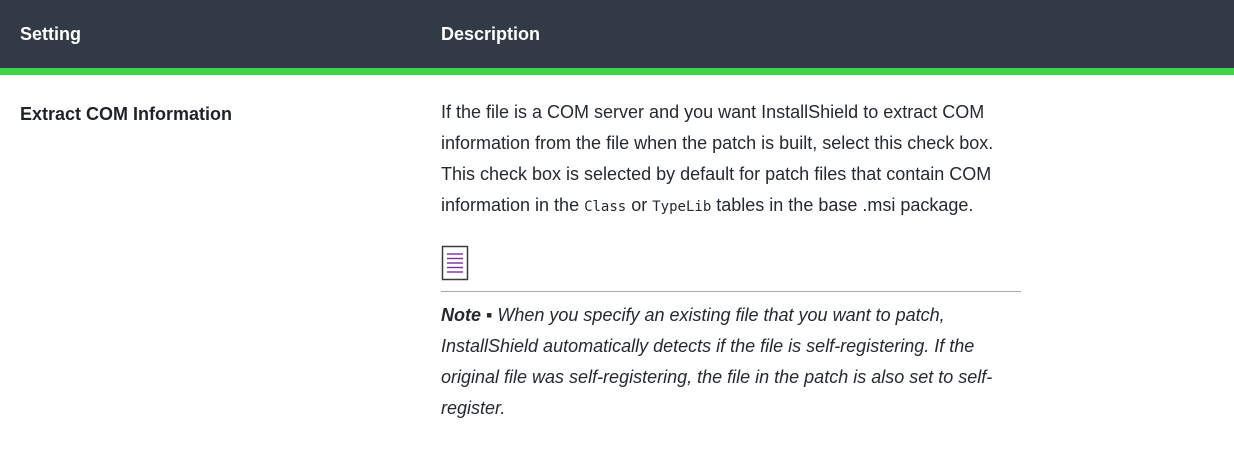 This screenshot has width=1234, height=452. I want to click on note-divider, so click(731, 291).